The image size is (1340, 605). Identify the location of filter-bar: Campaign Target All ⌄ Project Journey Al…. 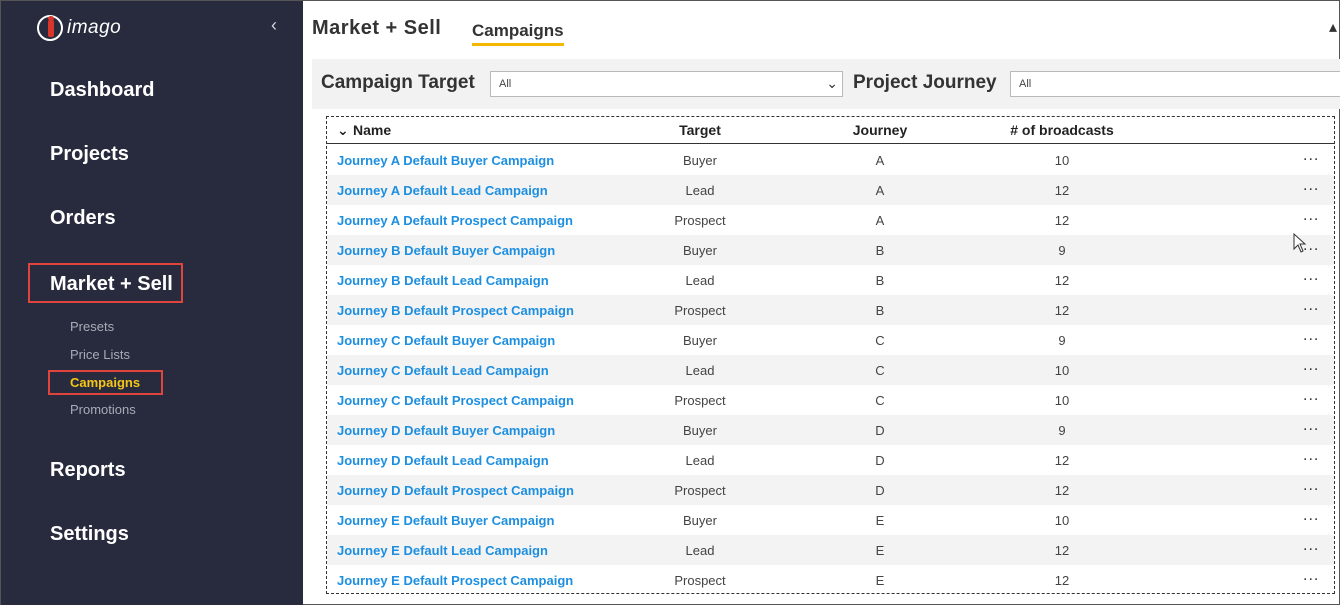
(826, 84).